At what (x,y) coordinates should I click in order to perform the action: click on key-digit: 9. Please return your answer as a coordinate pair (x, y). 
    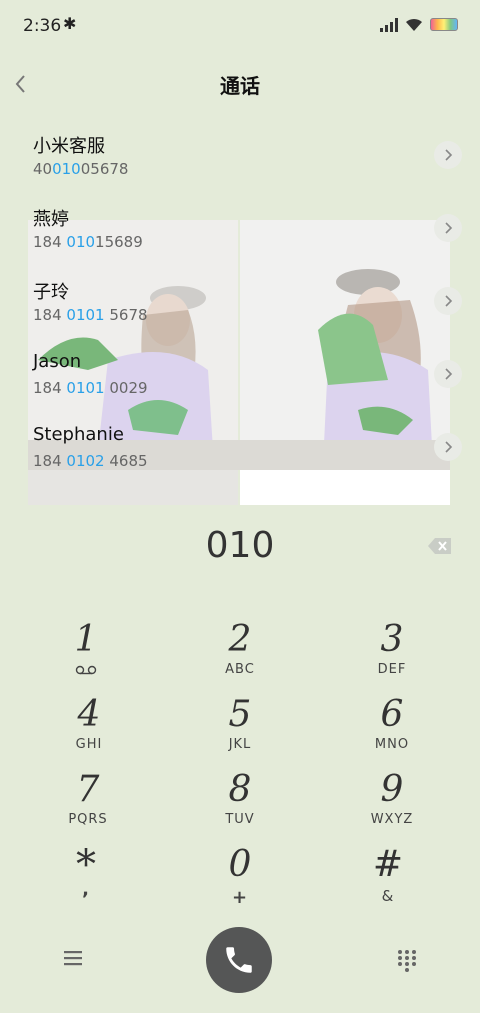
    Looking at the image, I should click on (392, 789).